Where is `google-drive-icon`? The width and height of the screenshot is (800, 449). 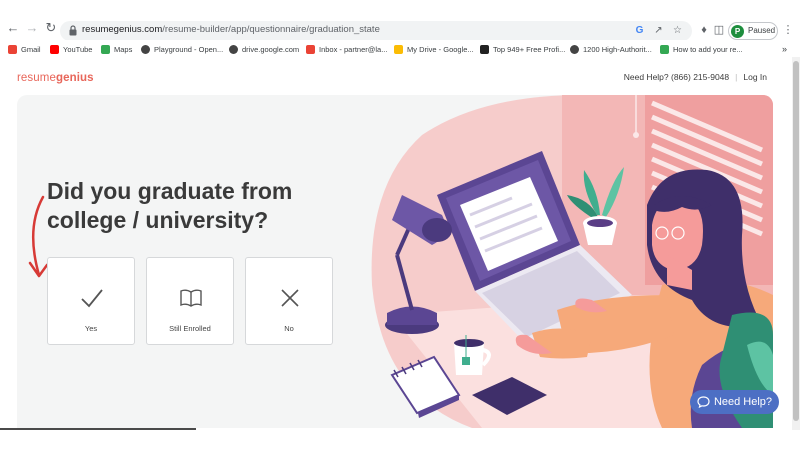
google-drive-icon is located at coordinates (398, 49).